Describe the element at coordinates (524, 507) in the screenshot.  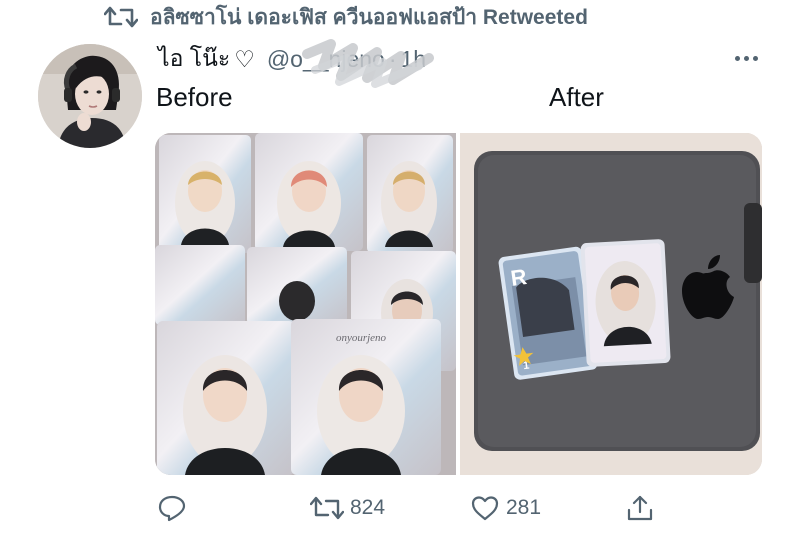
I see `like-count: 281` at that location.